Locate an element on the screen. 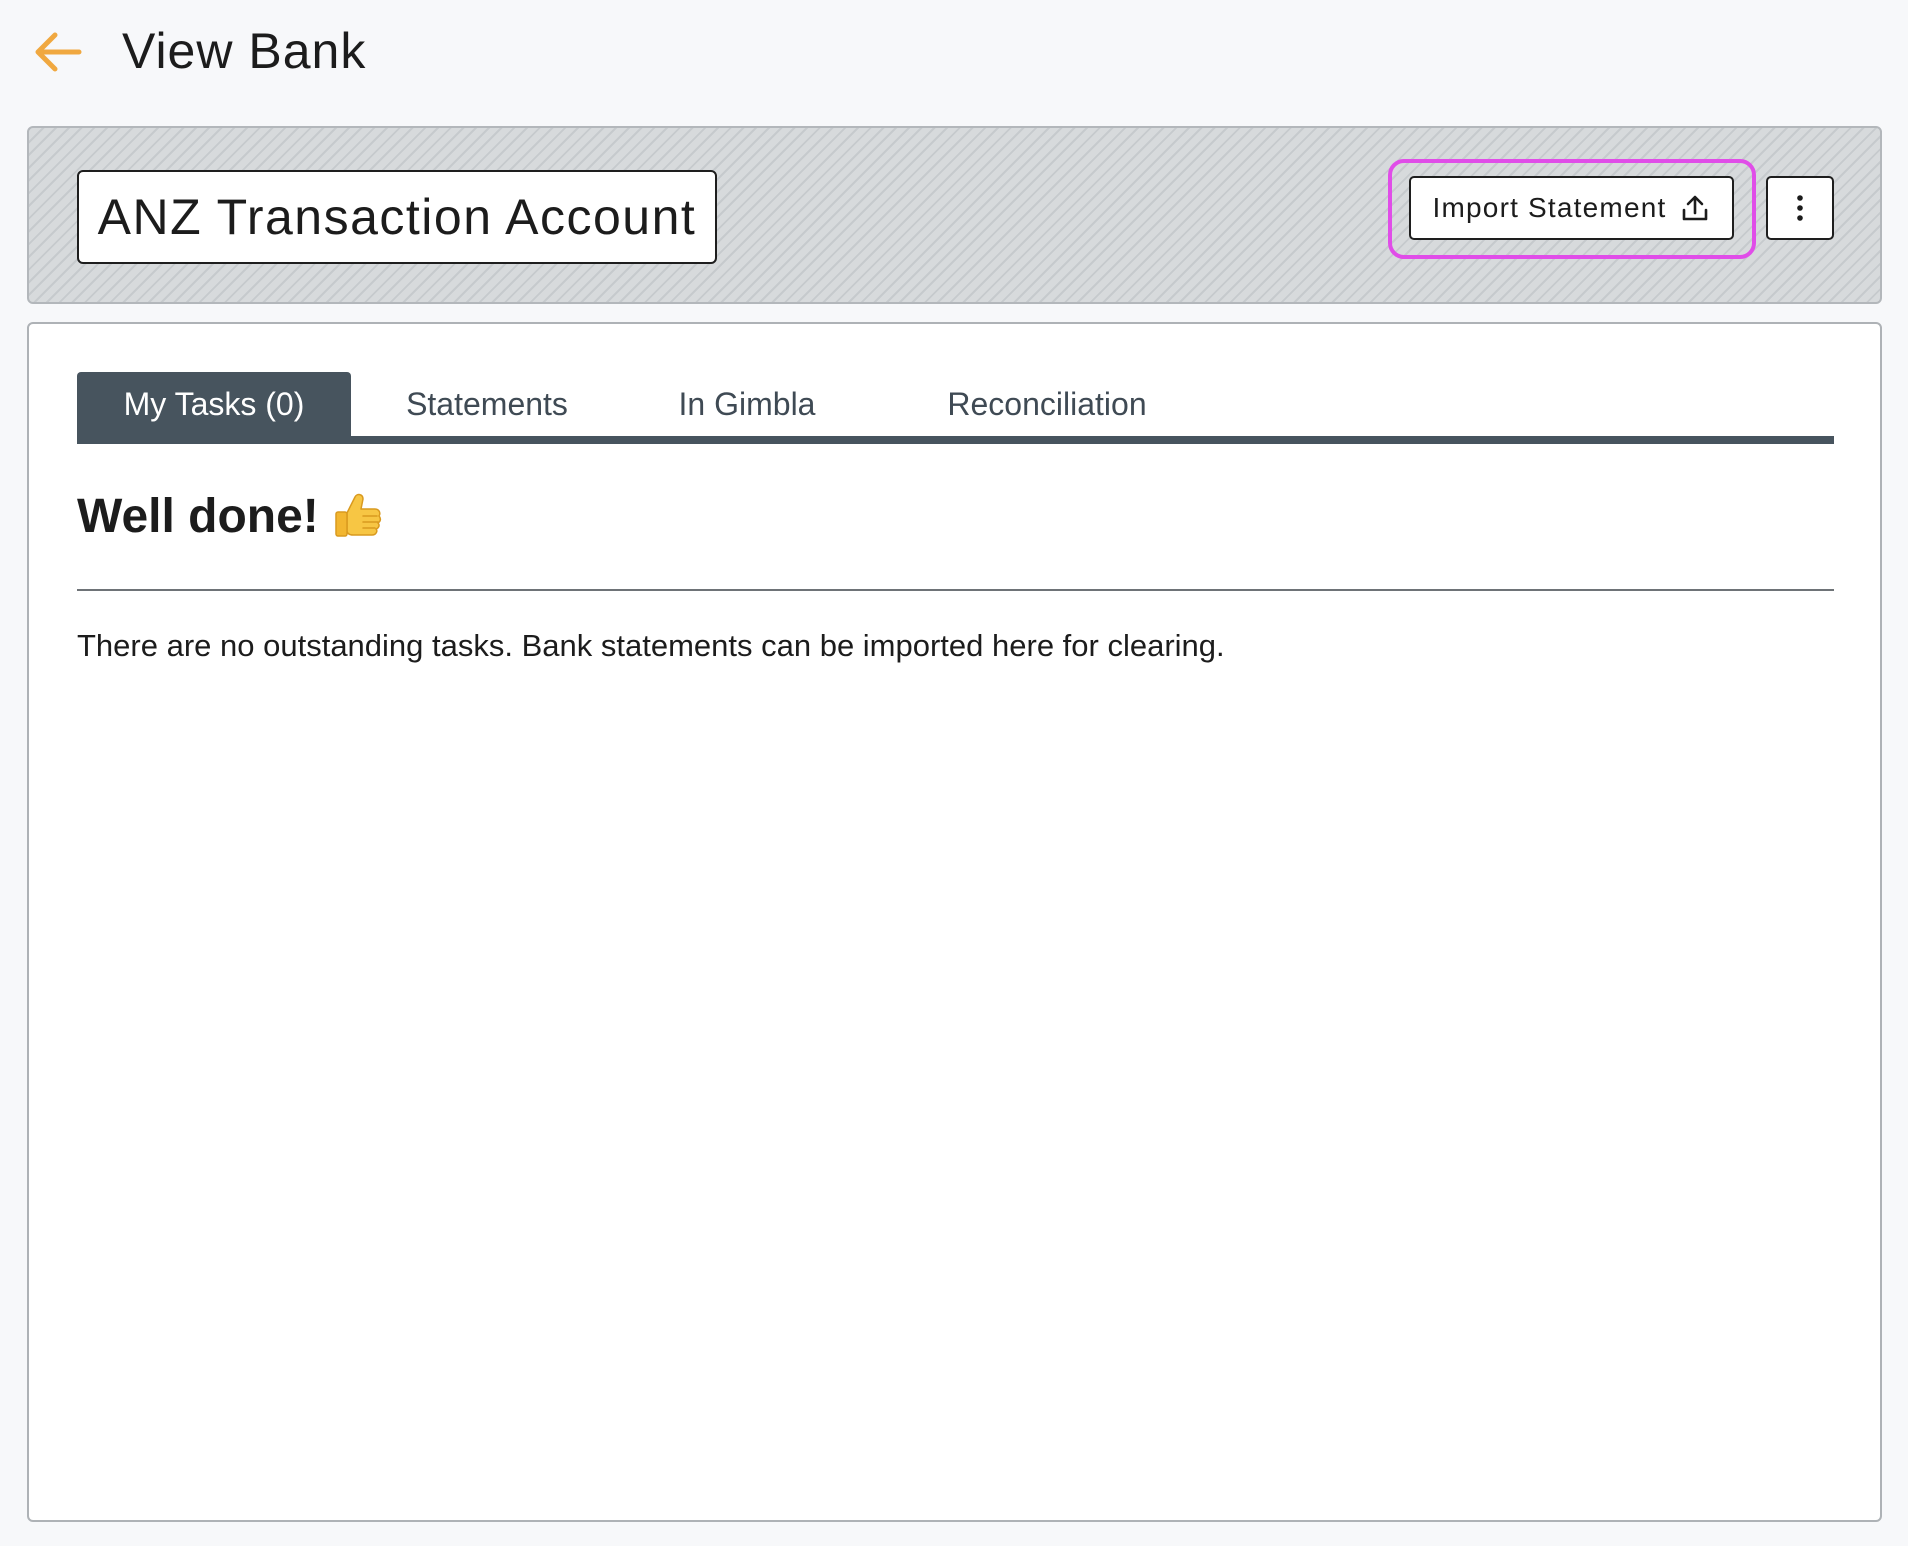 Image resolution: width=1908 pixels, height=1546 pixels. top-bar: View Bank is located at coordinates (954, 55).